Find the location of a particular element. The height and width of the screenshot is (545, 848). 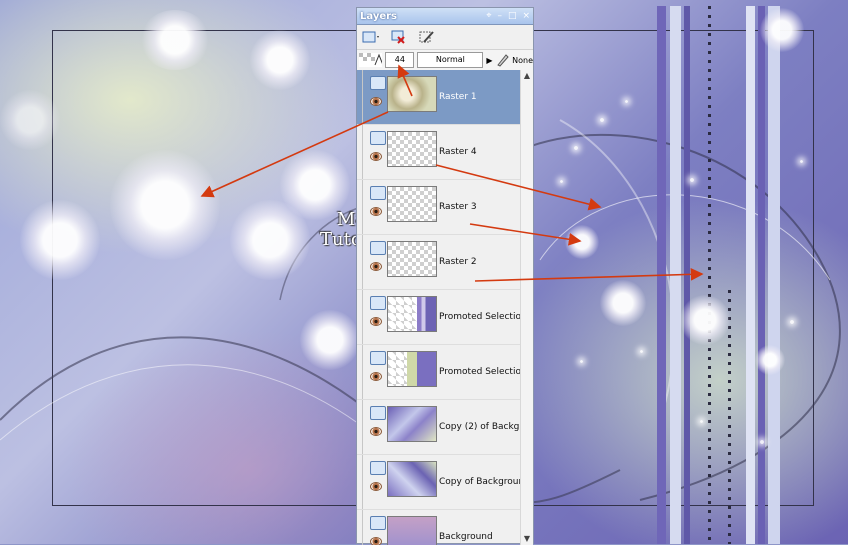

new-layer-button is located at coordinates (371, 37).